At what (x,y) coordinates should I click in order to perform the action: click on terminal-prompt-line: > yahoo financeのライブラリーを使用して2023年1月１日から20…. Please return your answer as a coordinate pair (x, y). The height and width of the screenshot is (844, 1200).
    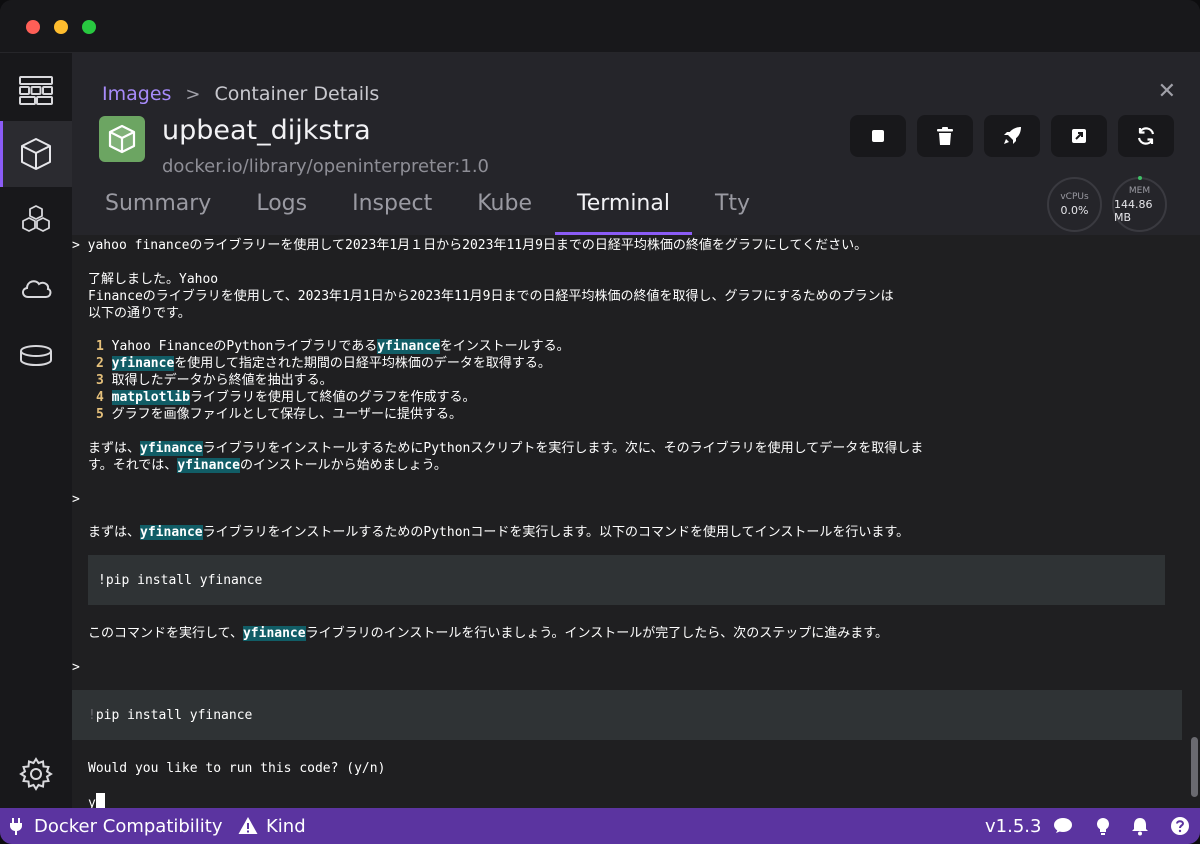
    Looking at the image, I should click on (470, 245).